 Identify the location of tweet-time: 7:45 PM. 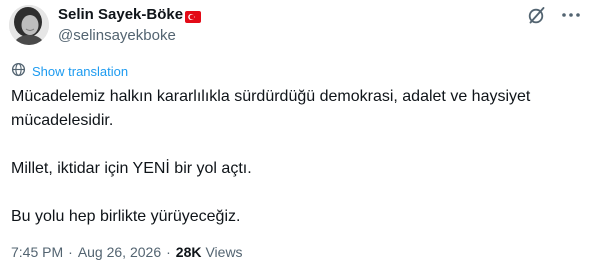
(37, 252).